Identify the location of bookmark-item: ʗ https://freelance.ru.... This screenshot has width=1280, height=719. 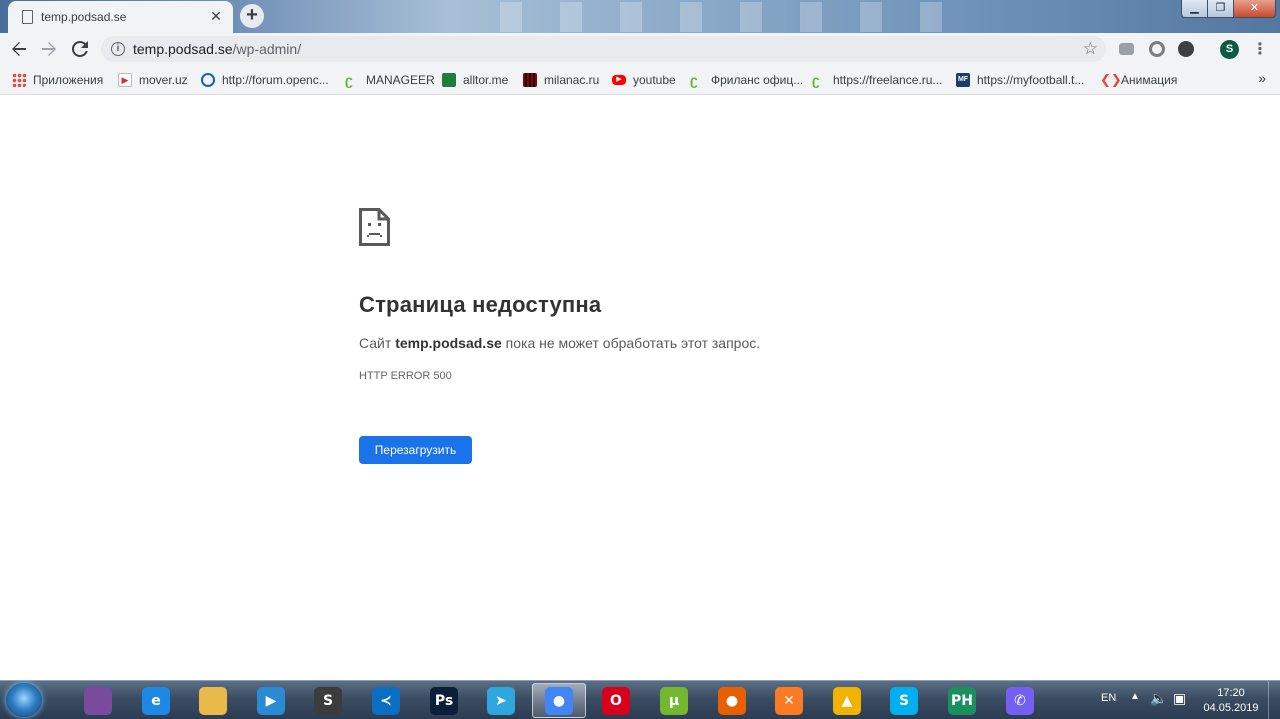
(877, 80).